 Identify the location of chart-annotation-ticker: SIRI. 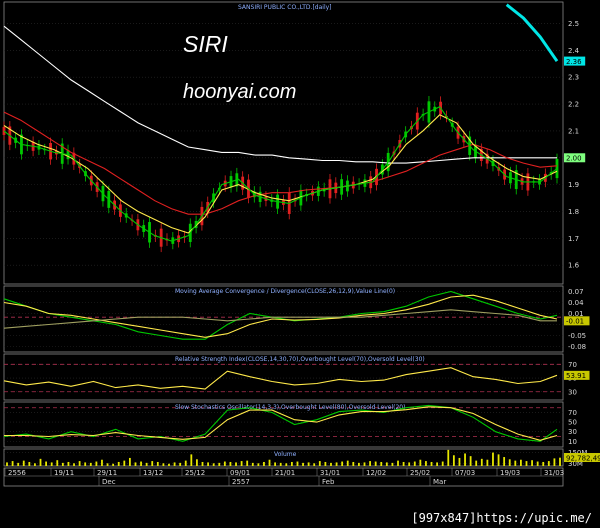
(205, 44).